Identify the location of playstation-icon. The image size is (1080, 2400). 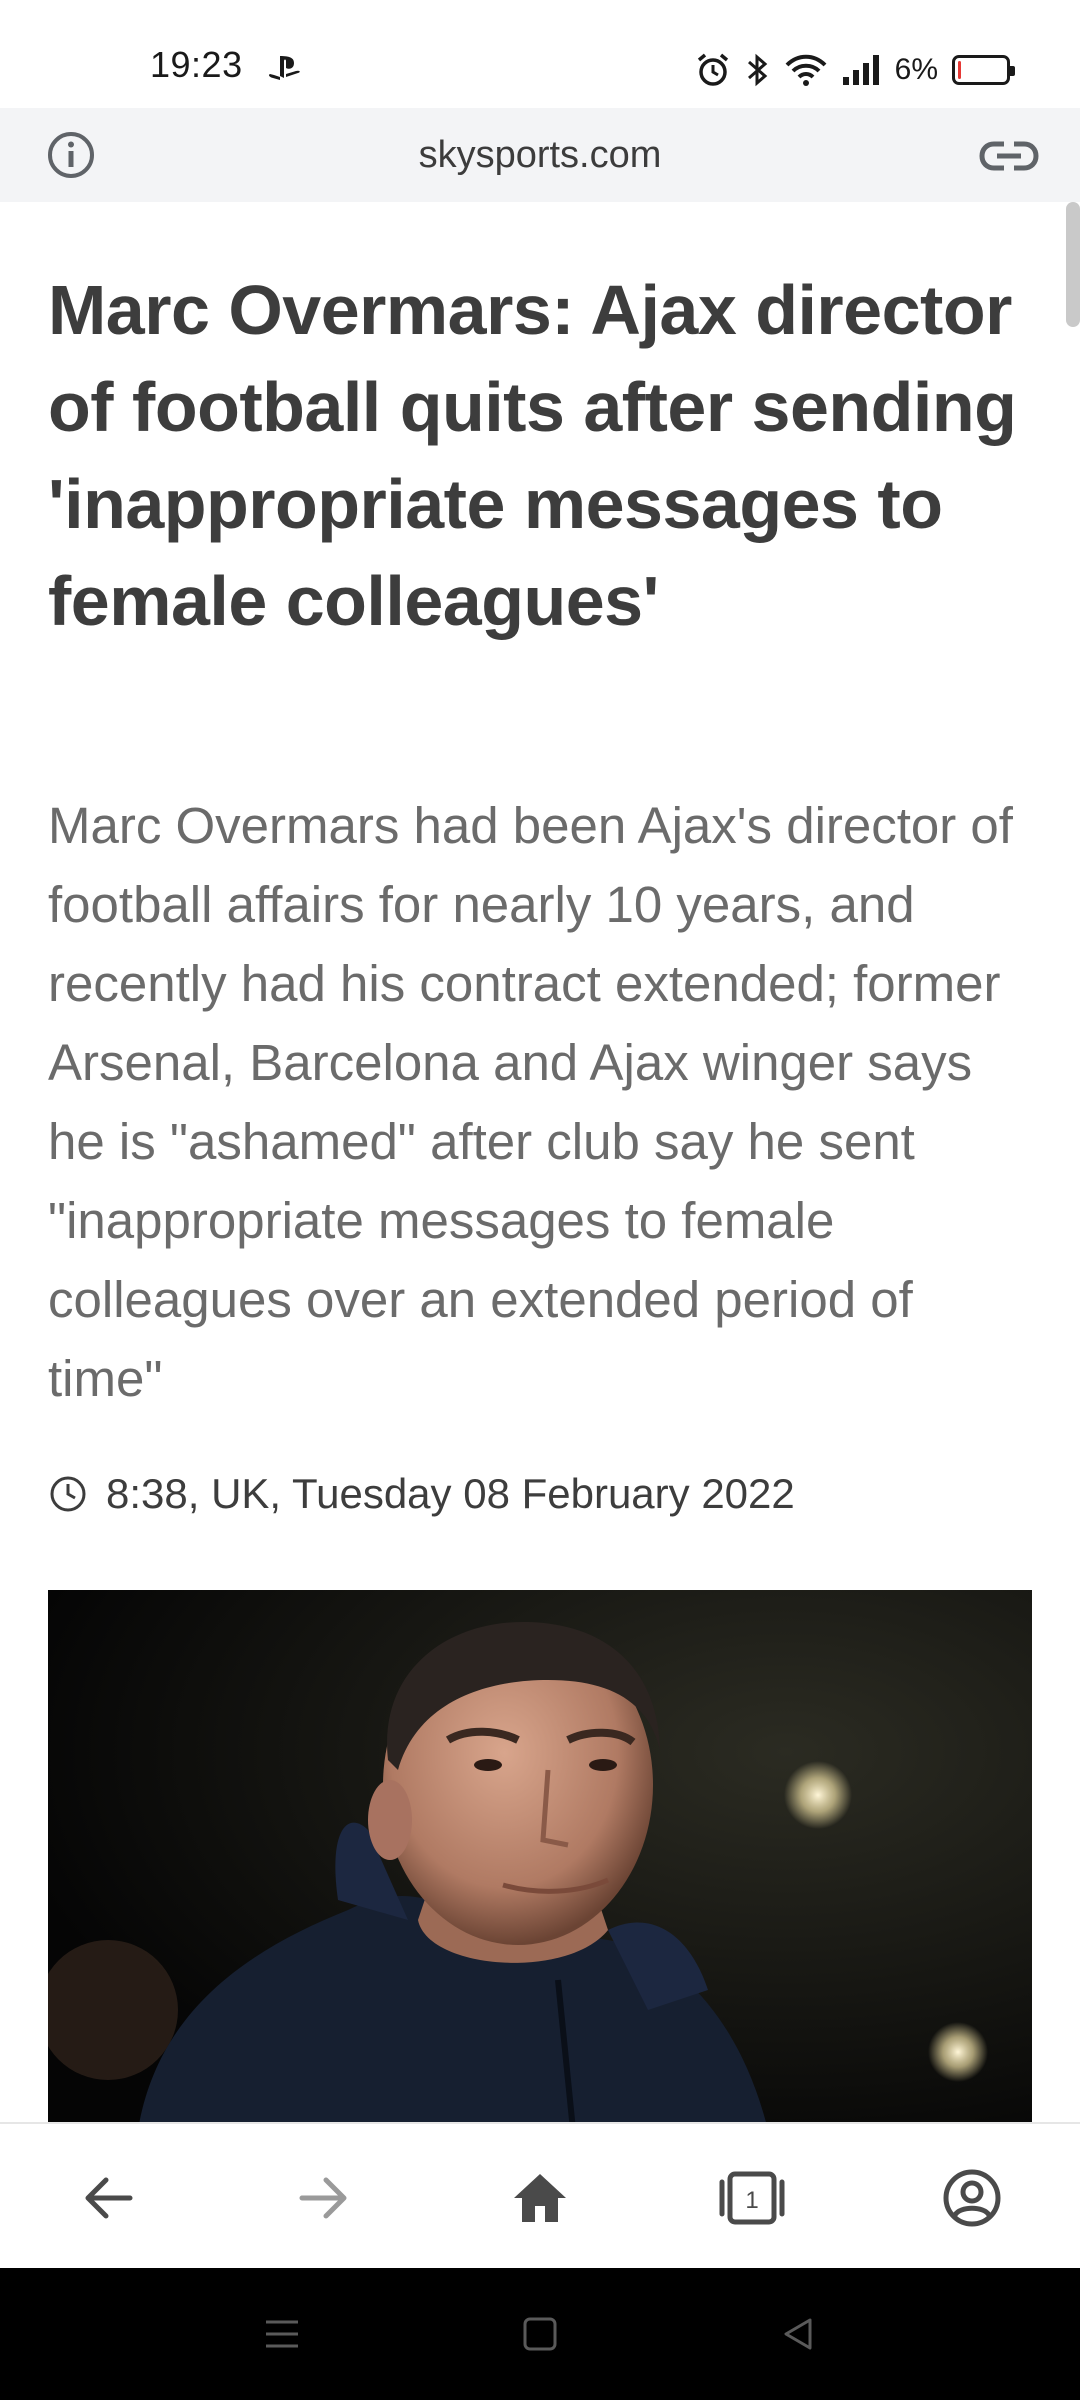
(284, 68).